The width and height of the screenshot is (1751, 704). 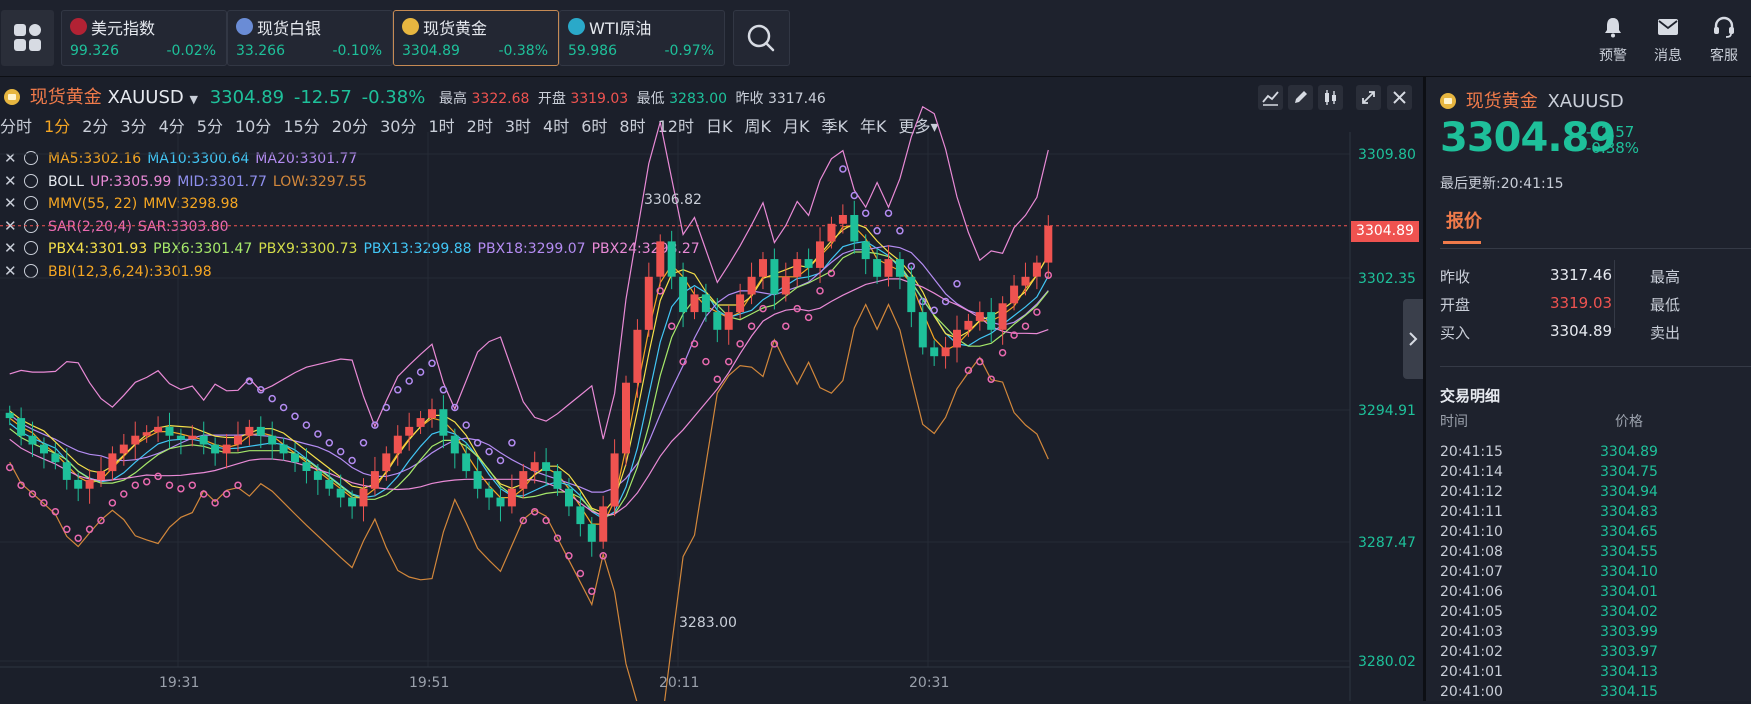 What do you see at coordinates (357, 51) in the screenshot?
I see `ticker-change: -0.10%` at bounding box center [357, 51].